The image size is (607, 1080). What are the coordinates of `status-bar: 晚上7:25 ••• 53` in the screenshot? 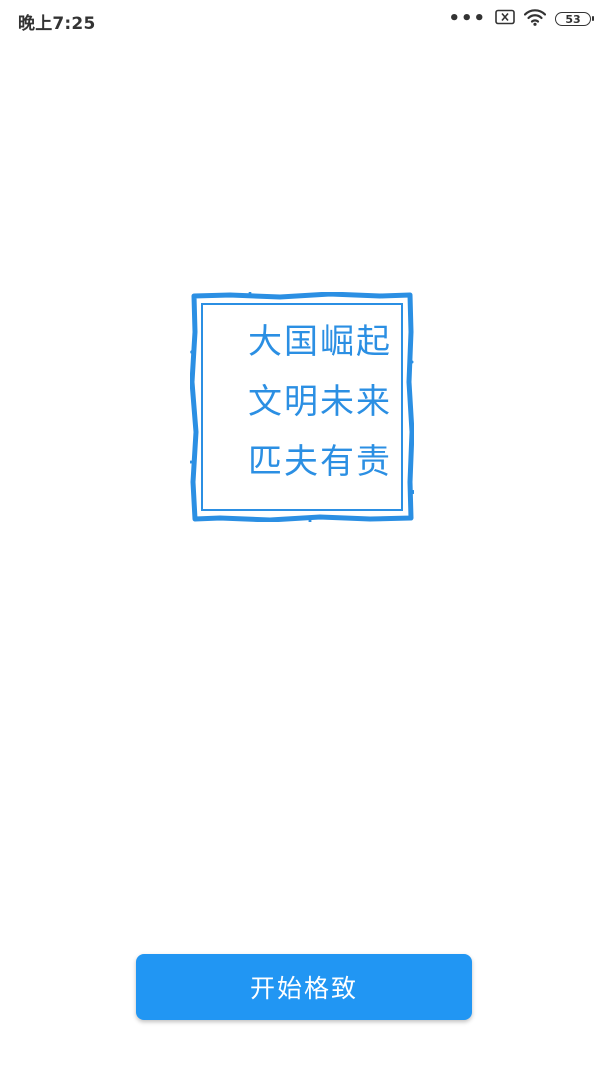 It's located at (303, 20).